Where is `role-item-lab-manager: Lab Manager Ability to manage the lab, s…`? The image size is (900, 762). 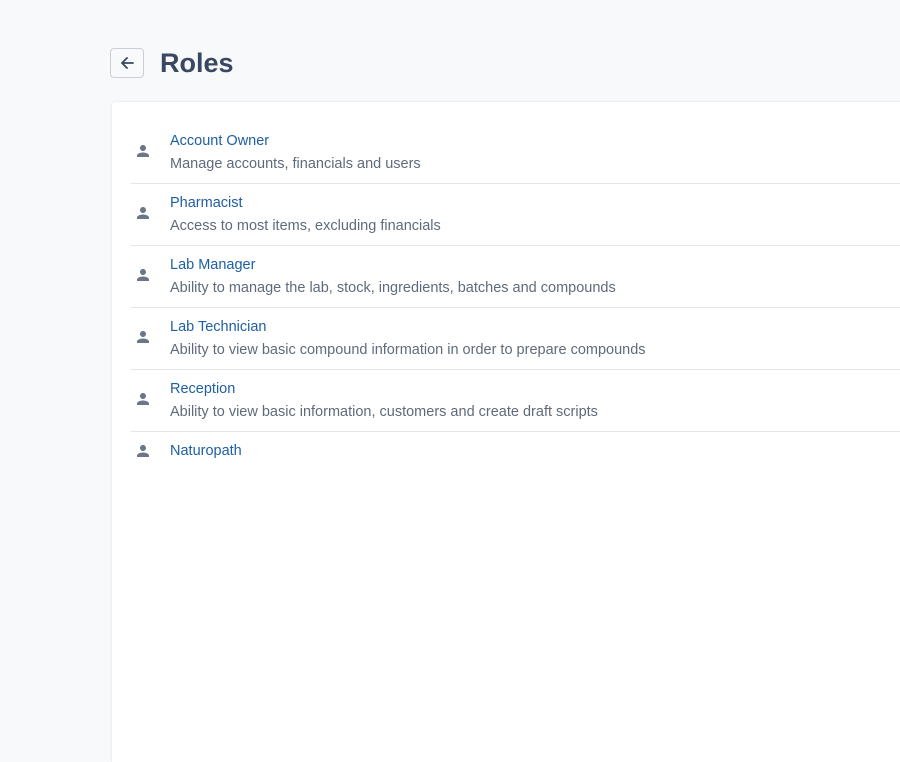
role-item-lab-manager: Lab Manager Ability to manage the lab, s… is located at coordinates (515, 277).